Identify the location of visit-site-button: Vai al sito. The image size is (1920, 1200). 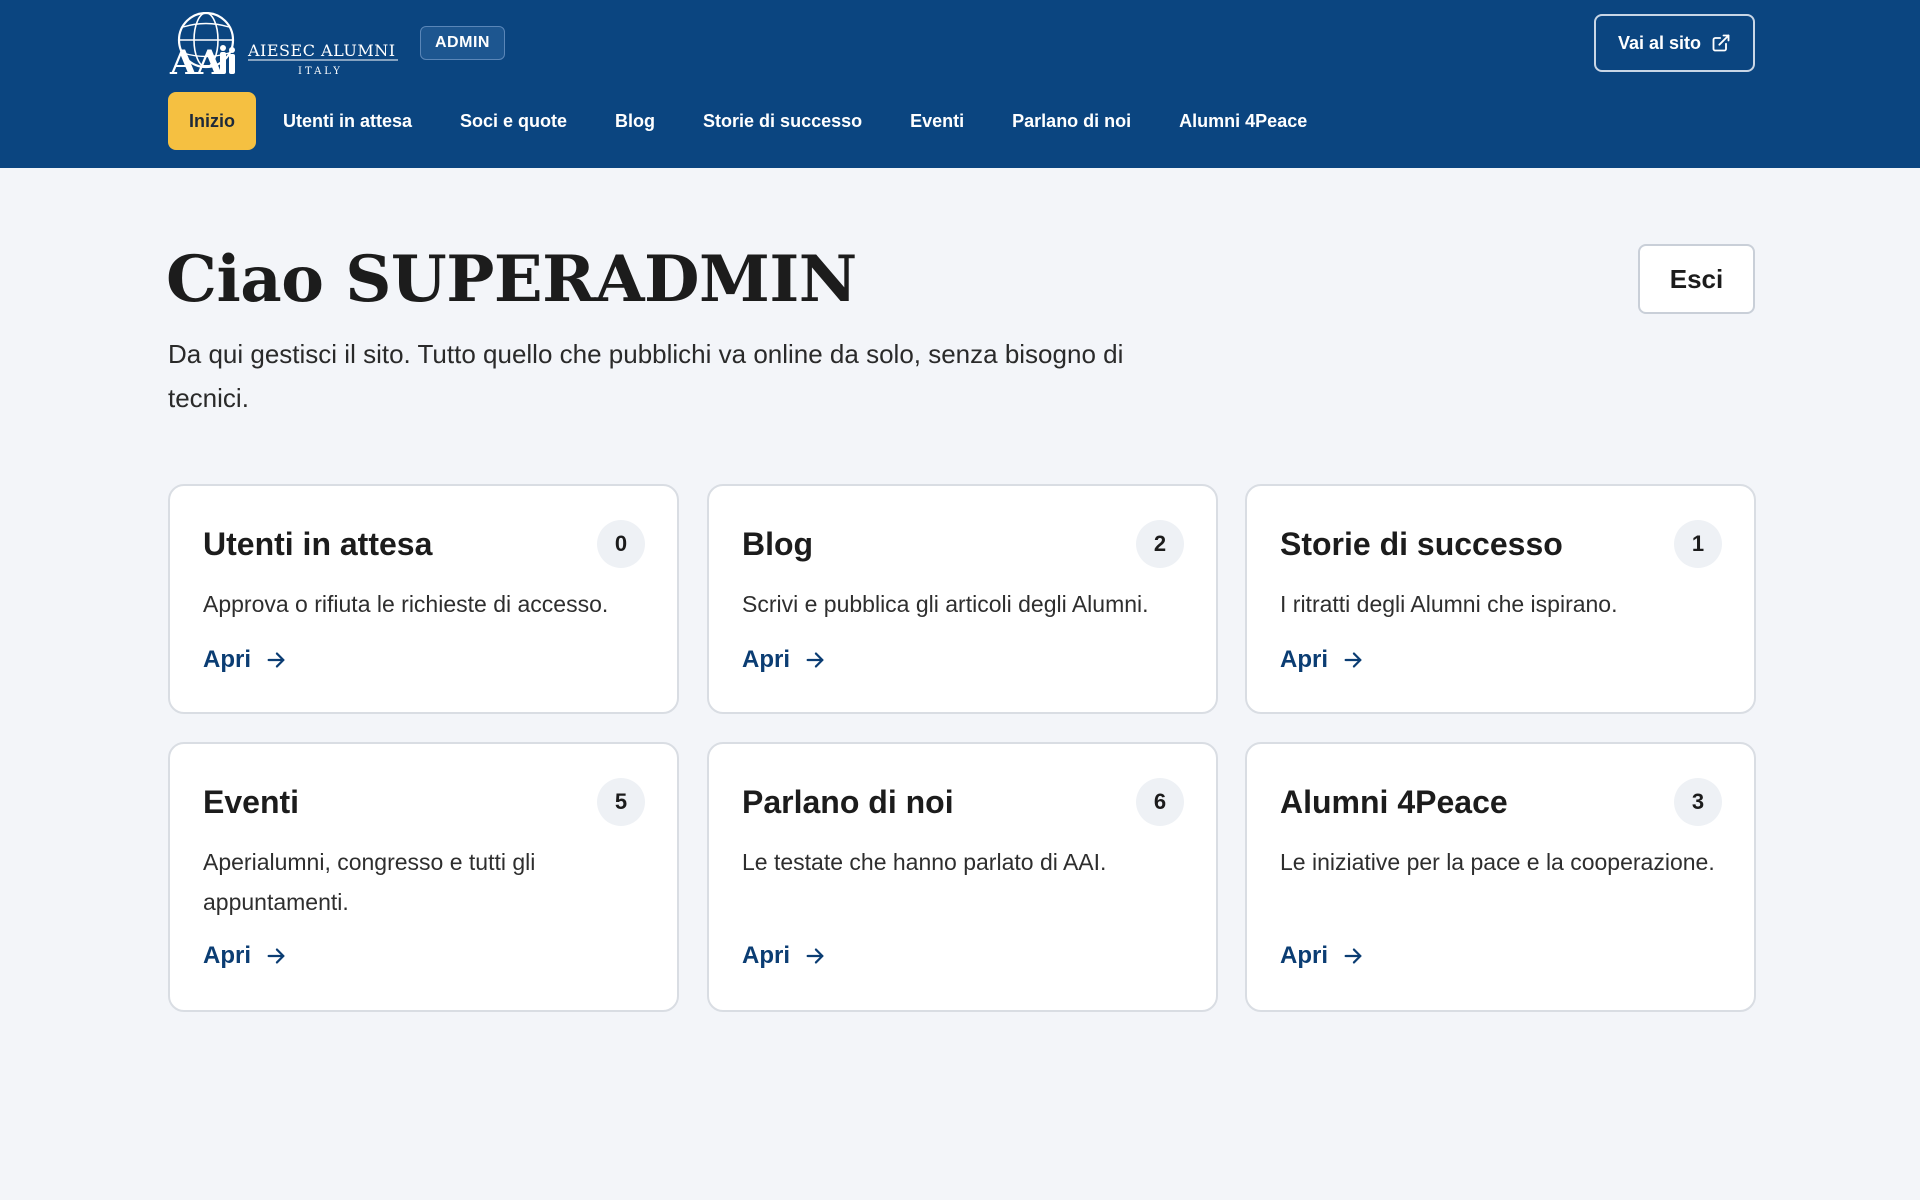
(1674, 43).